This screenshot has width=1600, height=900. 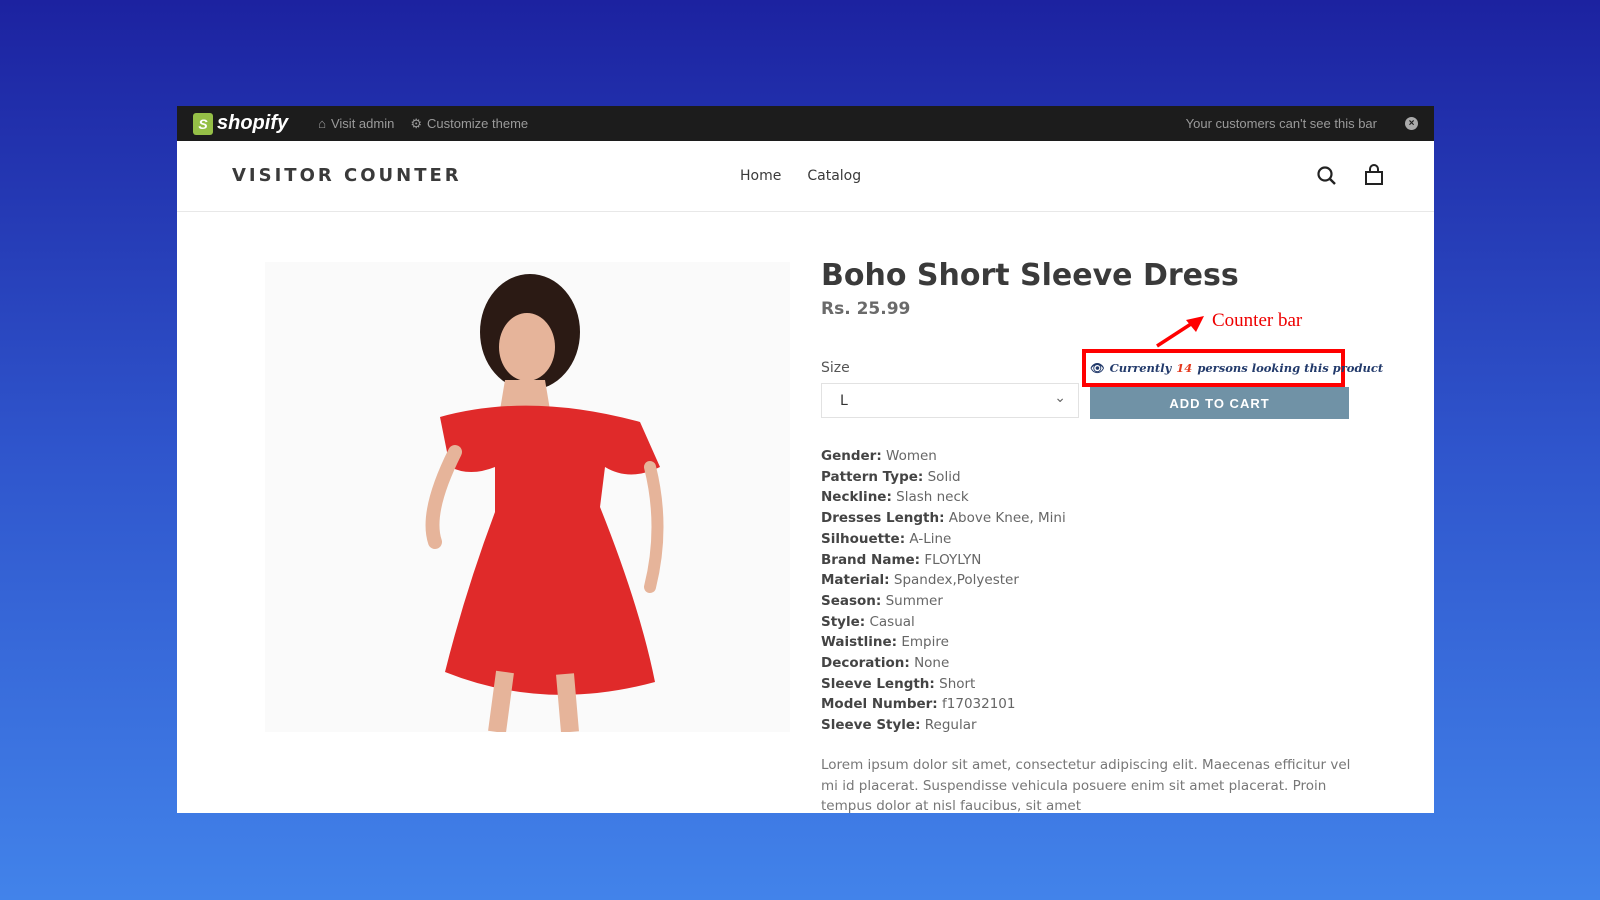 I want to click on nav-catalog: Catalog, so click(x=834, y=176).